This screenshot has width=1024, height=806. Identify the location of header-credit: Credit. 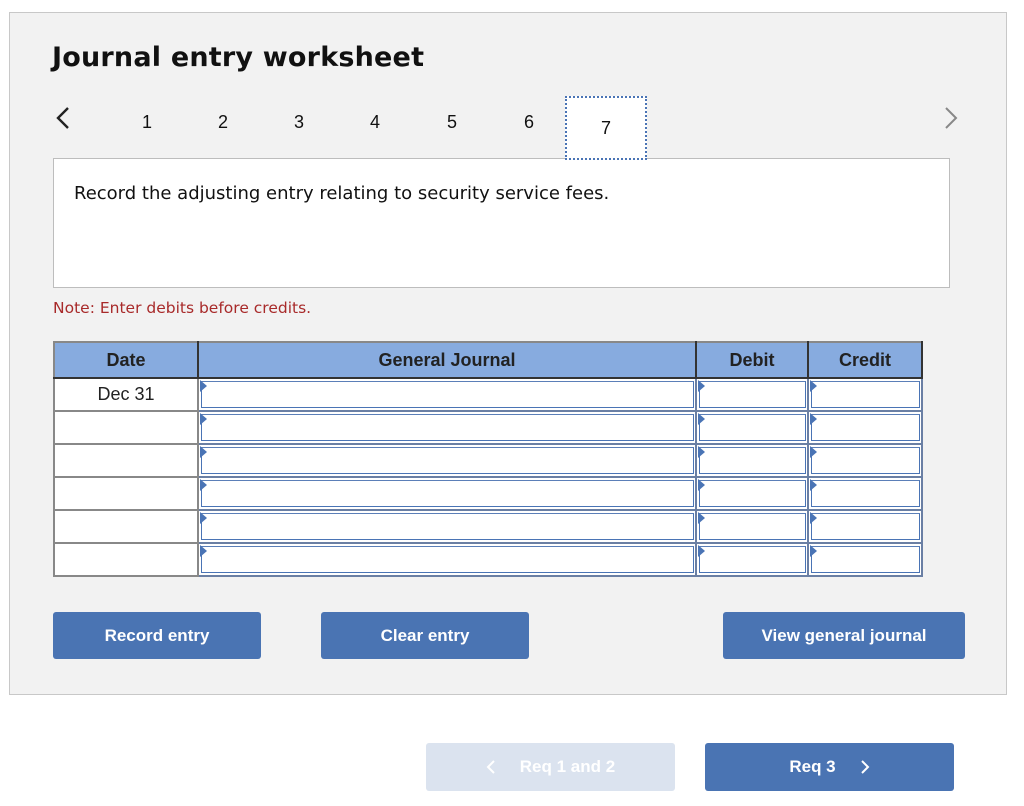
(865, 360).